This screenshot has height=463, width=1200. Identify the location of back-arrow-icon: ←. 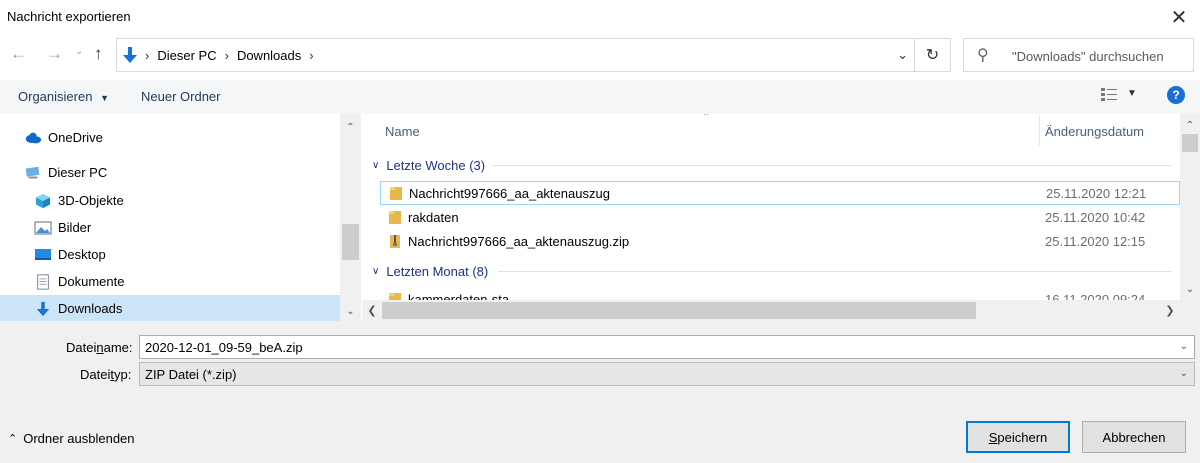
(18, 54).